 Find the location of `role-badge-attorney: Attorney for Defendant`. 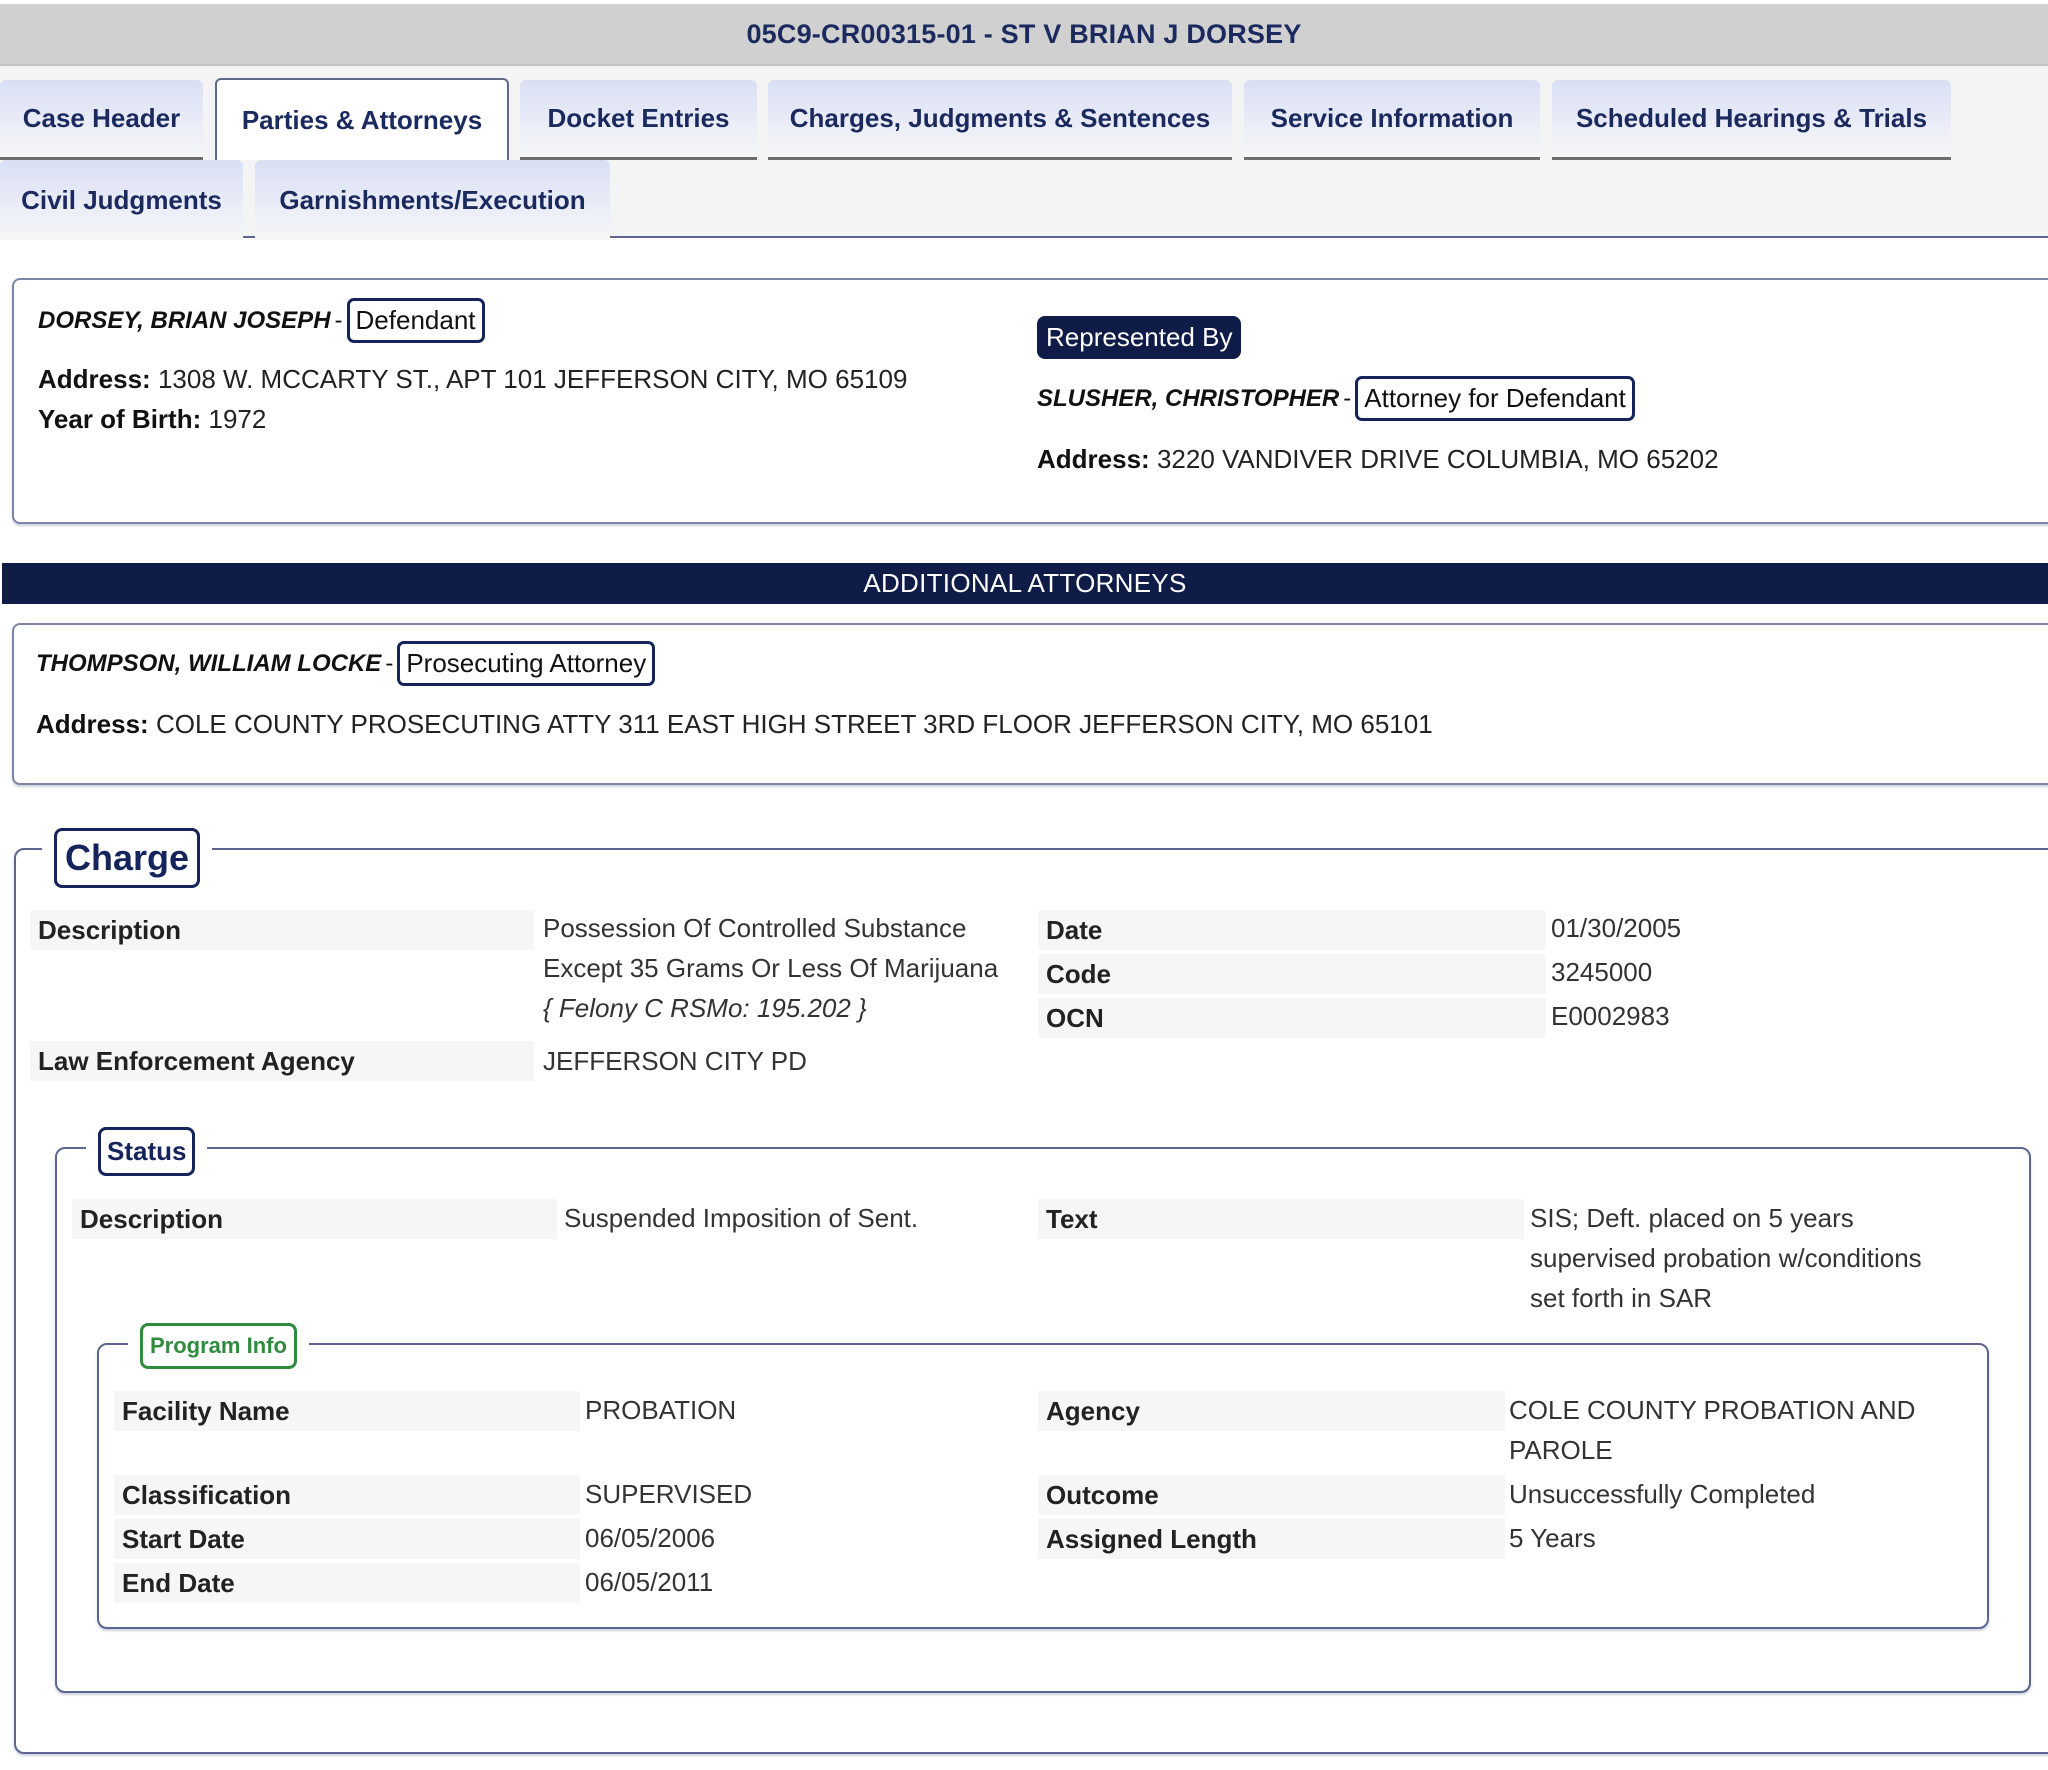

role-badge-attorney: Attorney for Defendant is located at coordinates (1495, 398).